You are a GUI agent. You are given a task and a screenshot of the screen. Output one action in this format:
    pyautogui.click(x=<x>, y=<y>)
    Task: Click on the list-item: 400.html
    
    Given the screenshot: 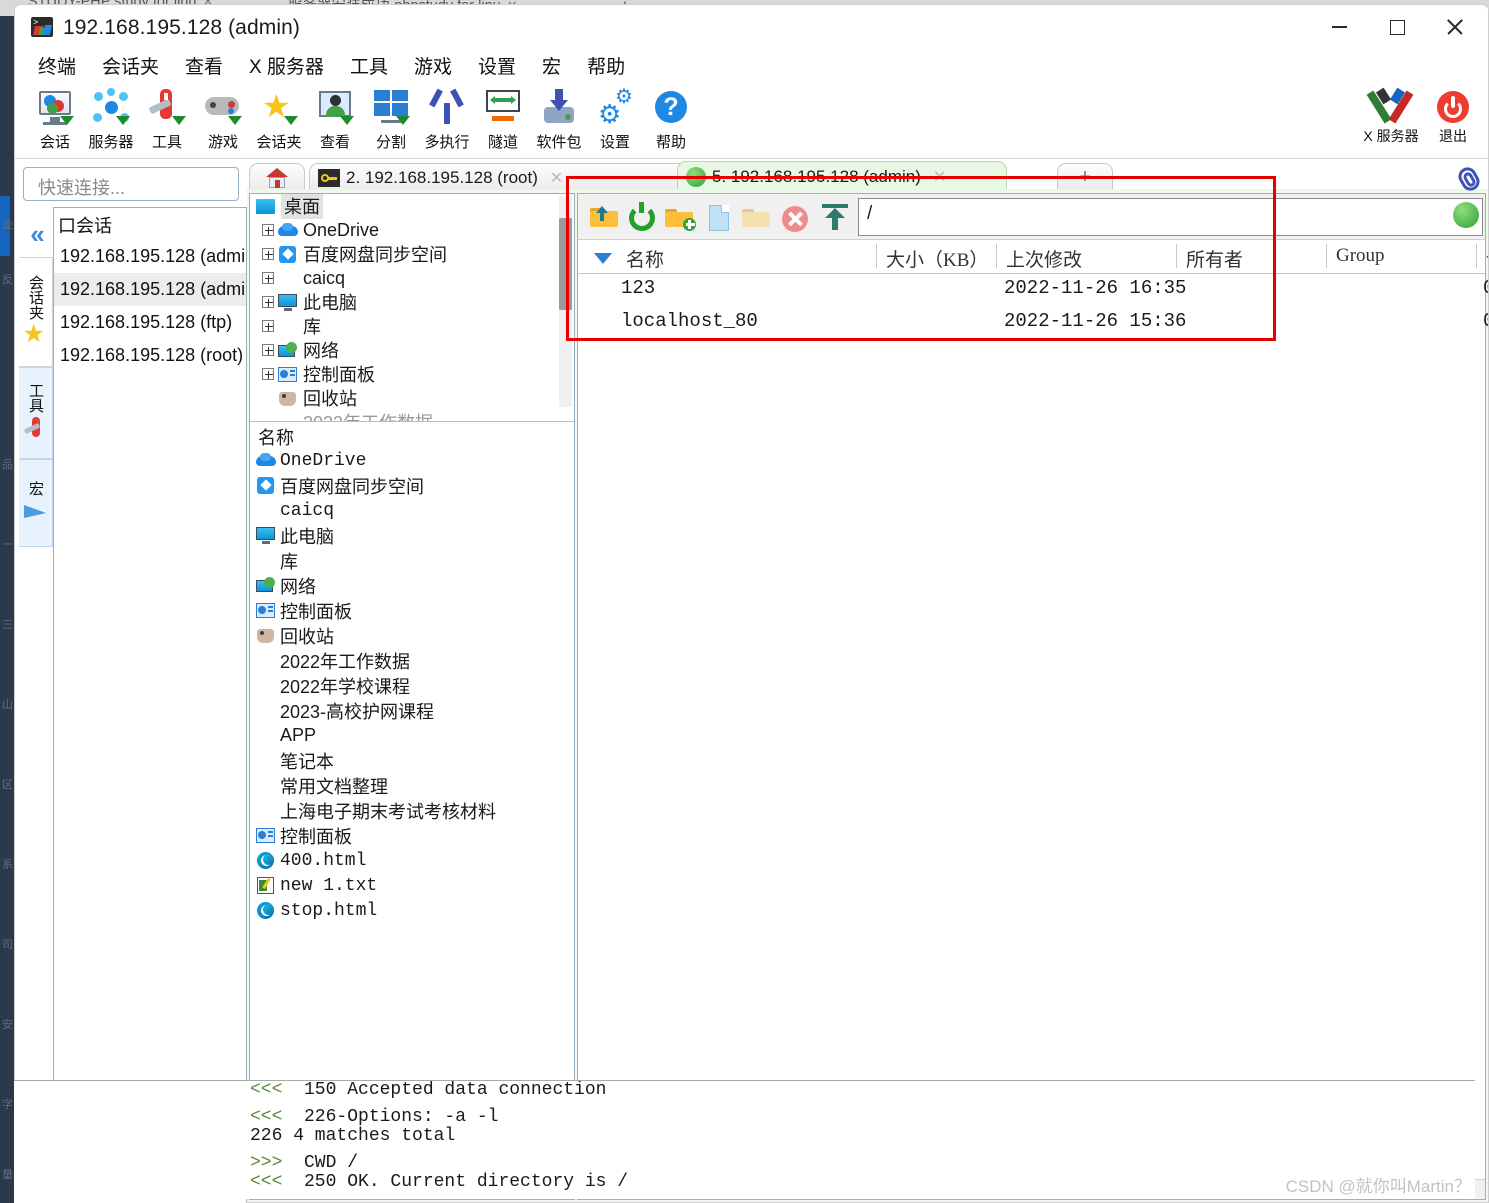 What is the action you would take?
    pyautogui.click(x=412, y=860)
    